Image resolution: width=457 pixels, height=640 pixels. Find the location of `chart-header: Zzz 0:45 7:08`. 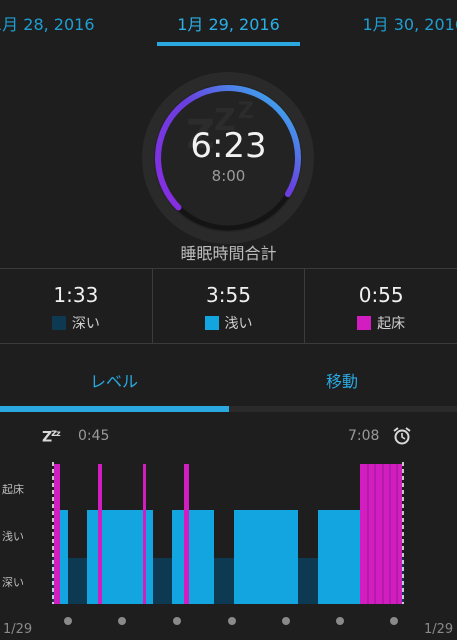

chart-header: Zzz 0:45 7:08 is located at coordinates (228, 438).